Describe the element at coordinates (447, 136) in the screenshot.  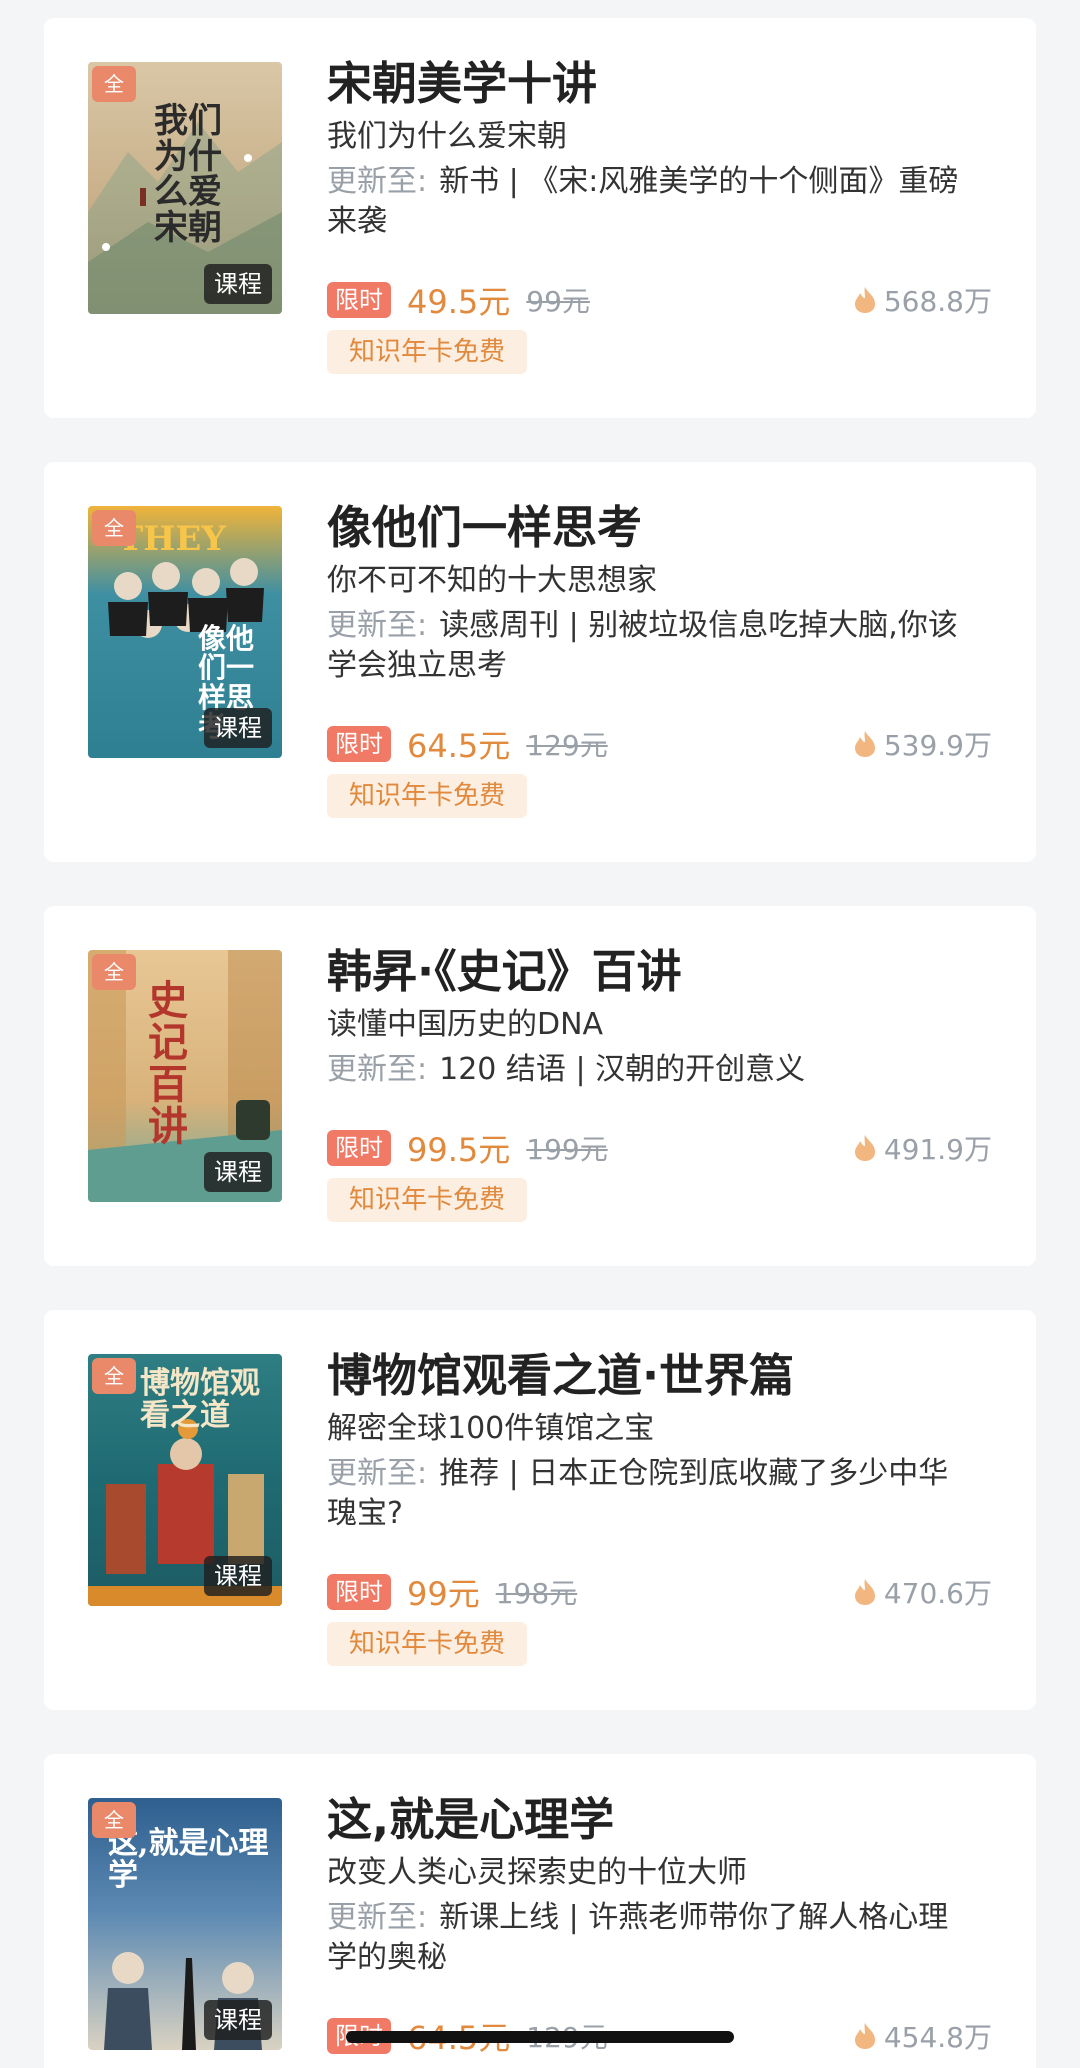
I see `course-subtitle: 我们为什么爱宋朝` at that location.